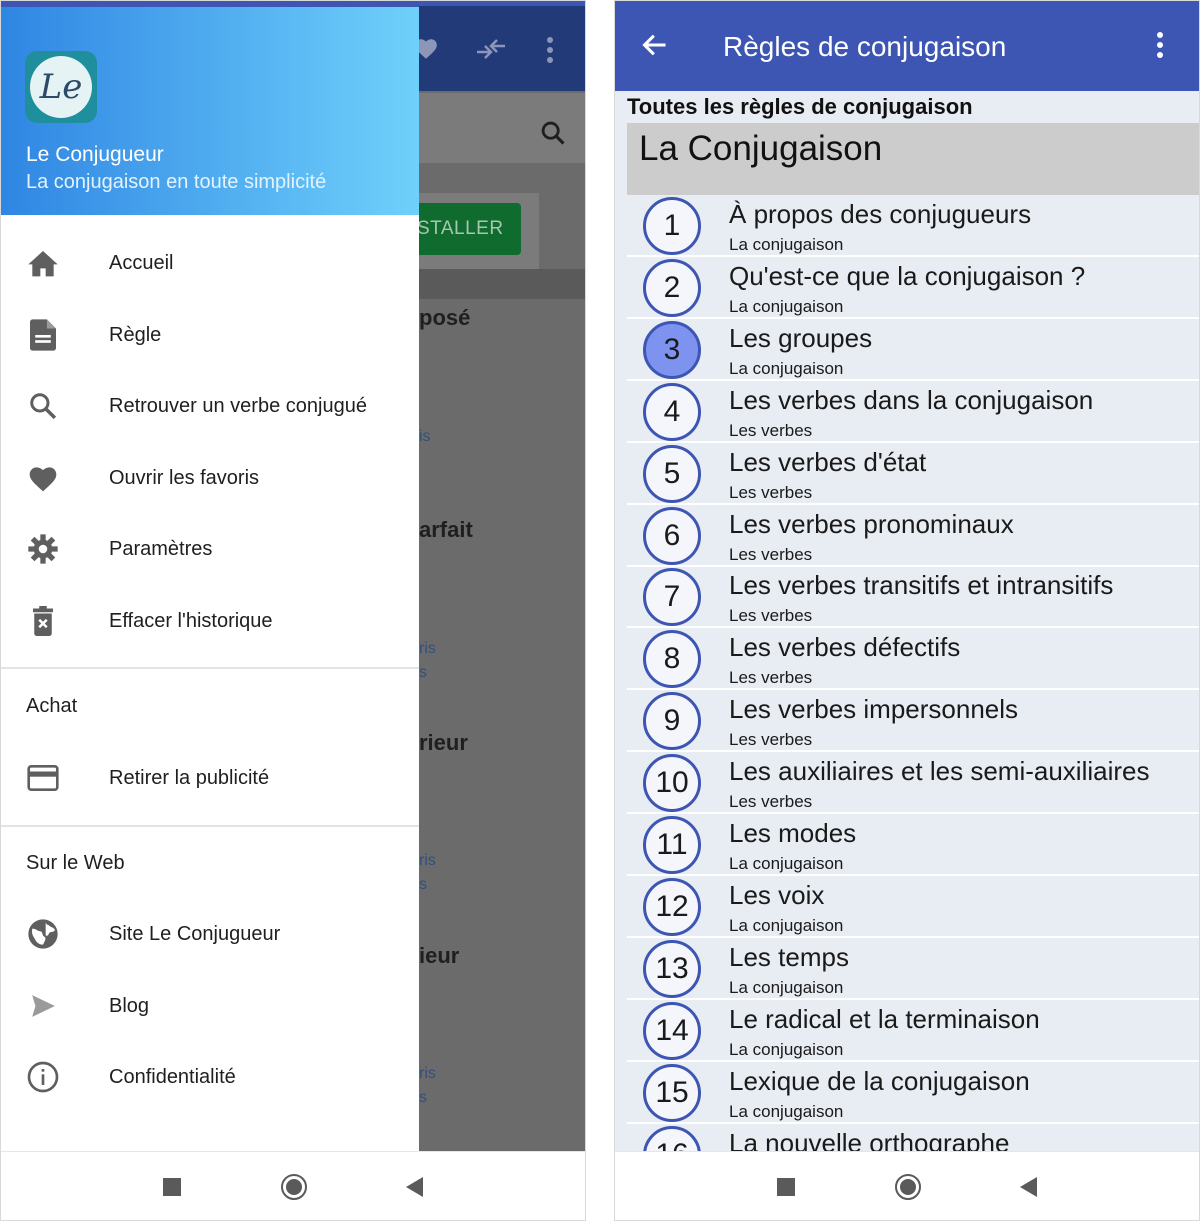 The width and height of the screenshot is (1200, 1221). Describe the element at coordinates (672, 473) in the screenshot. I see `rule-number-badge: 5` at that location.